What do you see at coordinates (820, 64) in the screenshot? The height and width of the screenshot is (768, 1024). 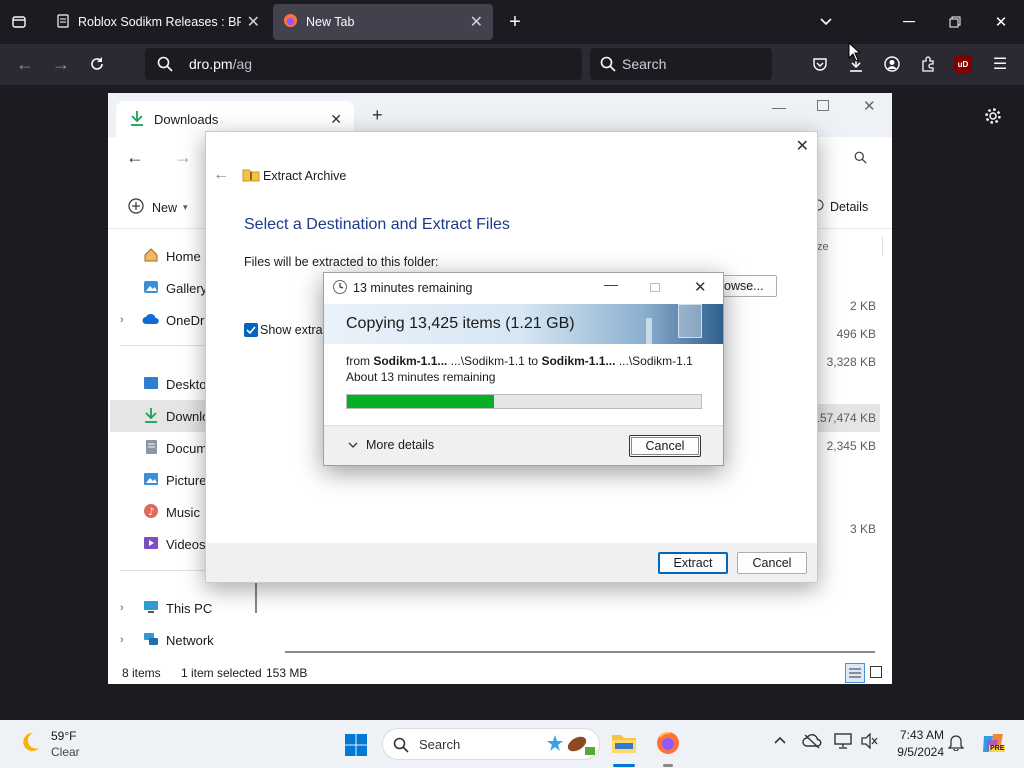 I see `pocket-icon` at bounding box center [820, 64].